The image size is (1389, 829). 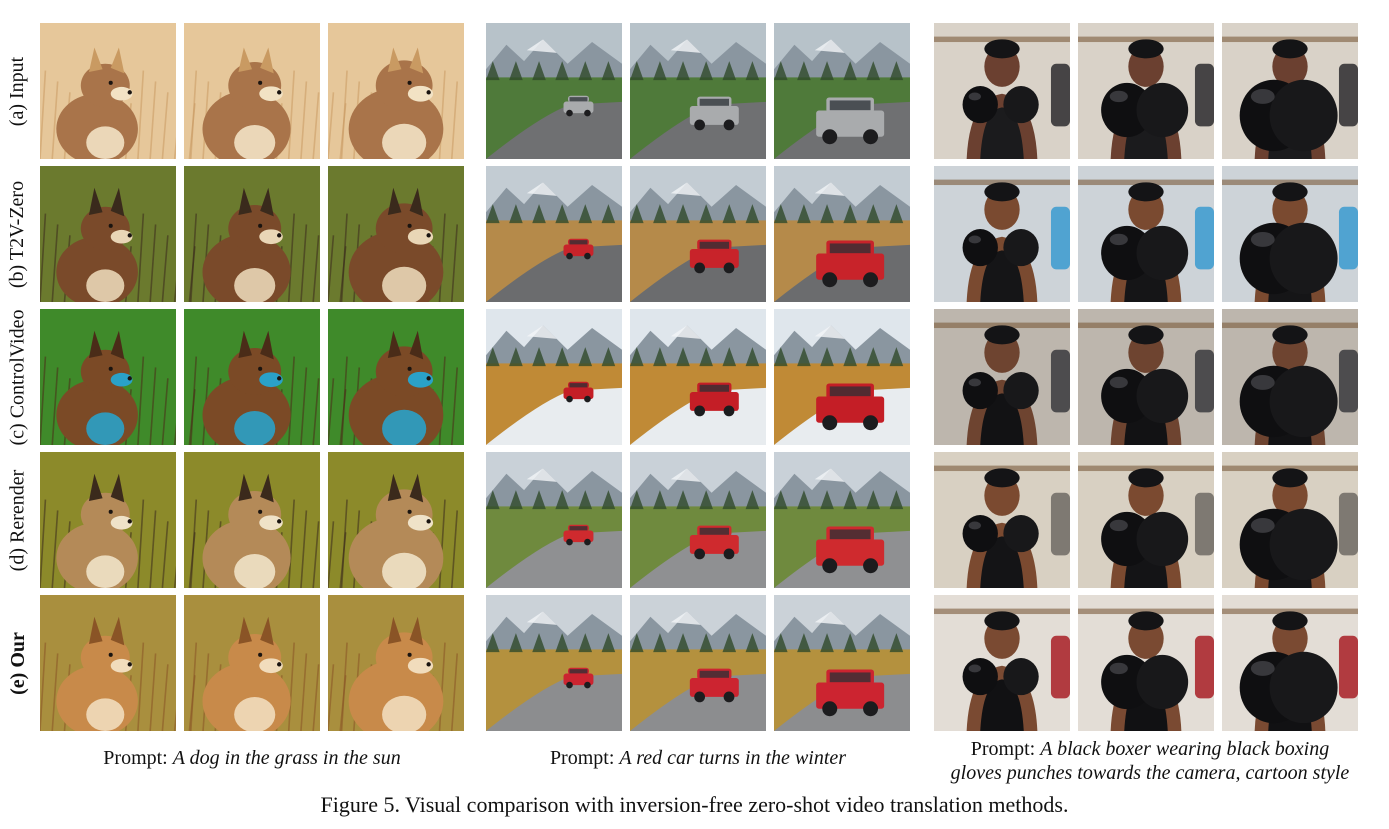 What do you see at coordinates (1185, 749) in the screenshot?
I see `prompt-line: A black boxer wearing black boxing` at bounding box center [1185, 749].